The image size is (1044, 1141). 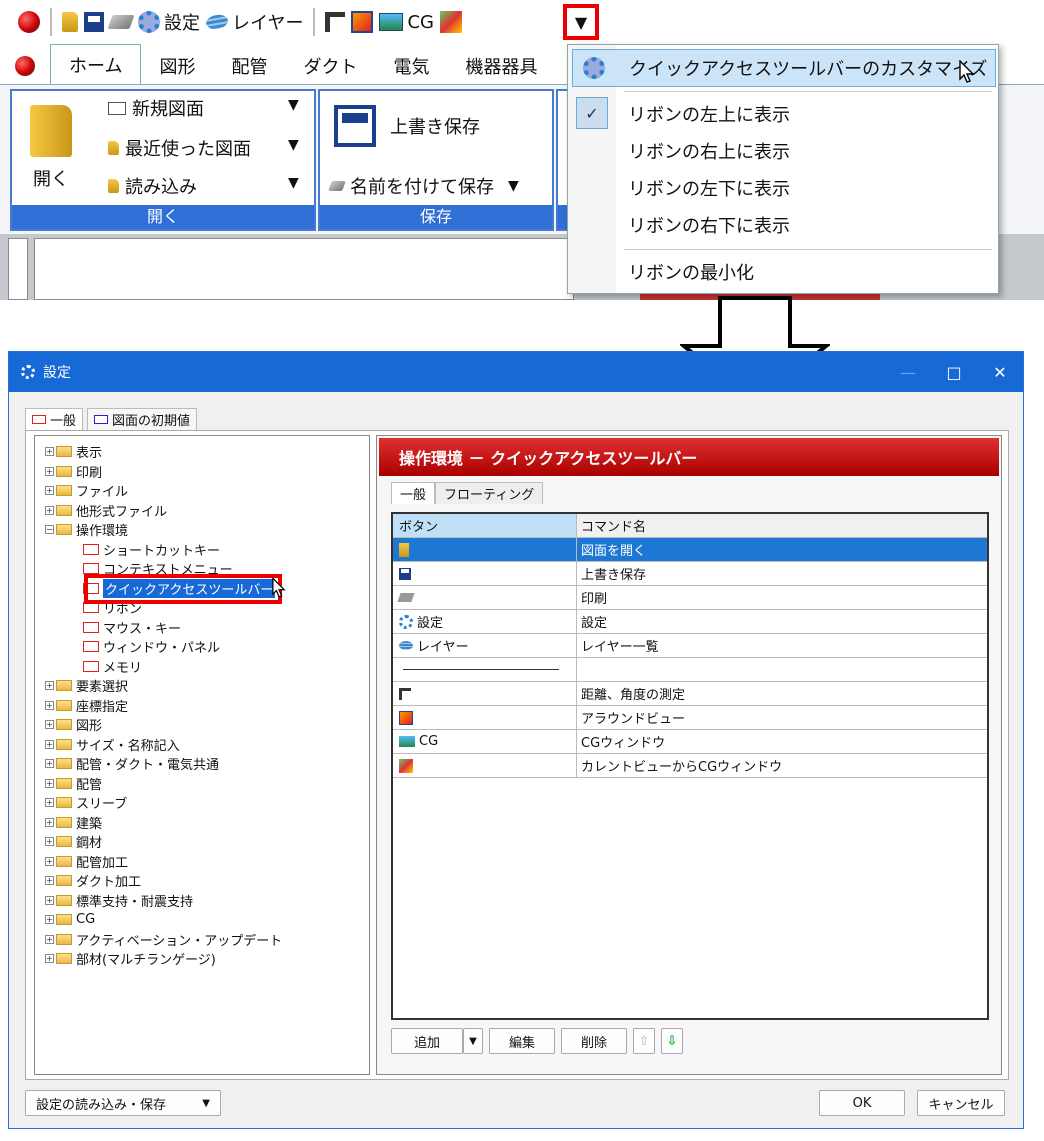 I want to click on dialog-titlebar: 設定 — □ ✕, so click(x=516, y=372).